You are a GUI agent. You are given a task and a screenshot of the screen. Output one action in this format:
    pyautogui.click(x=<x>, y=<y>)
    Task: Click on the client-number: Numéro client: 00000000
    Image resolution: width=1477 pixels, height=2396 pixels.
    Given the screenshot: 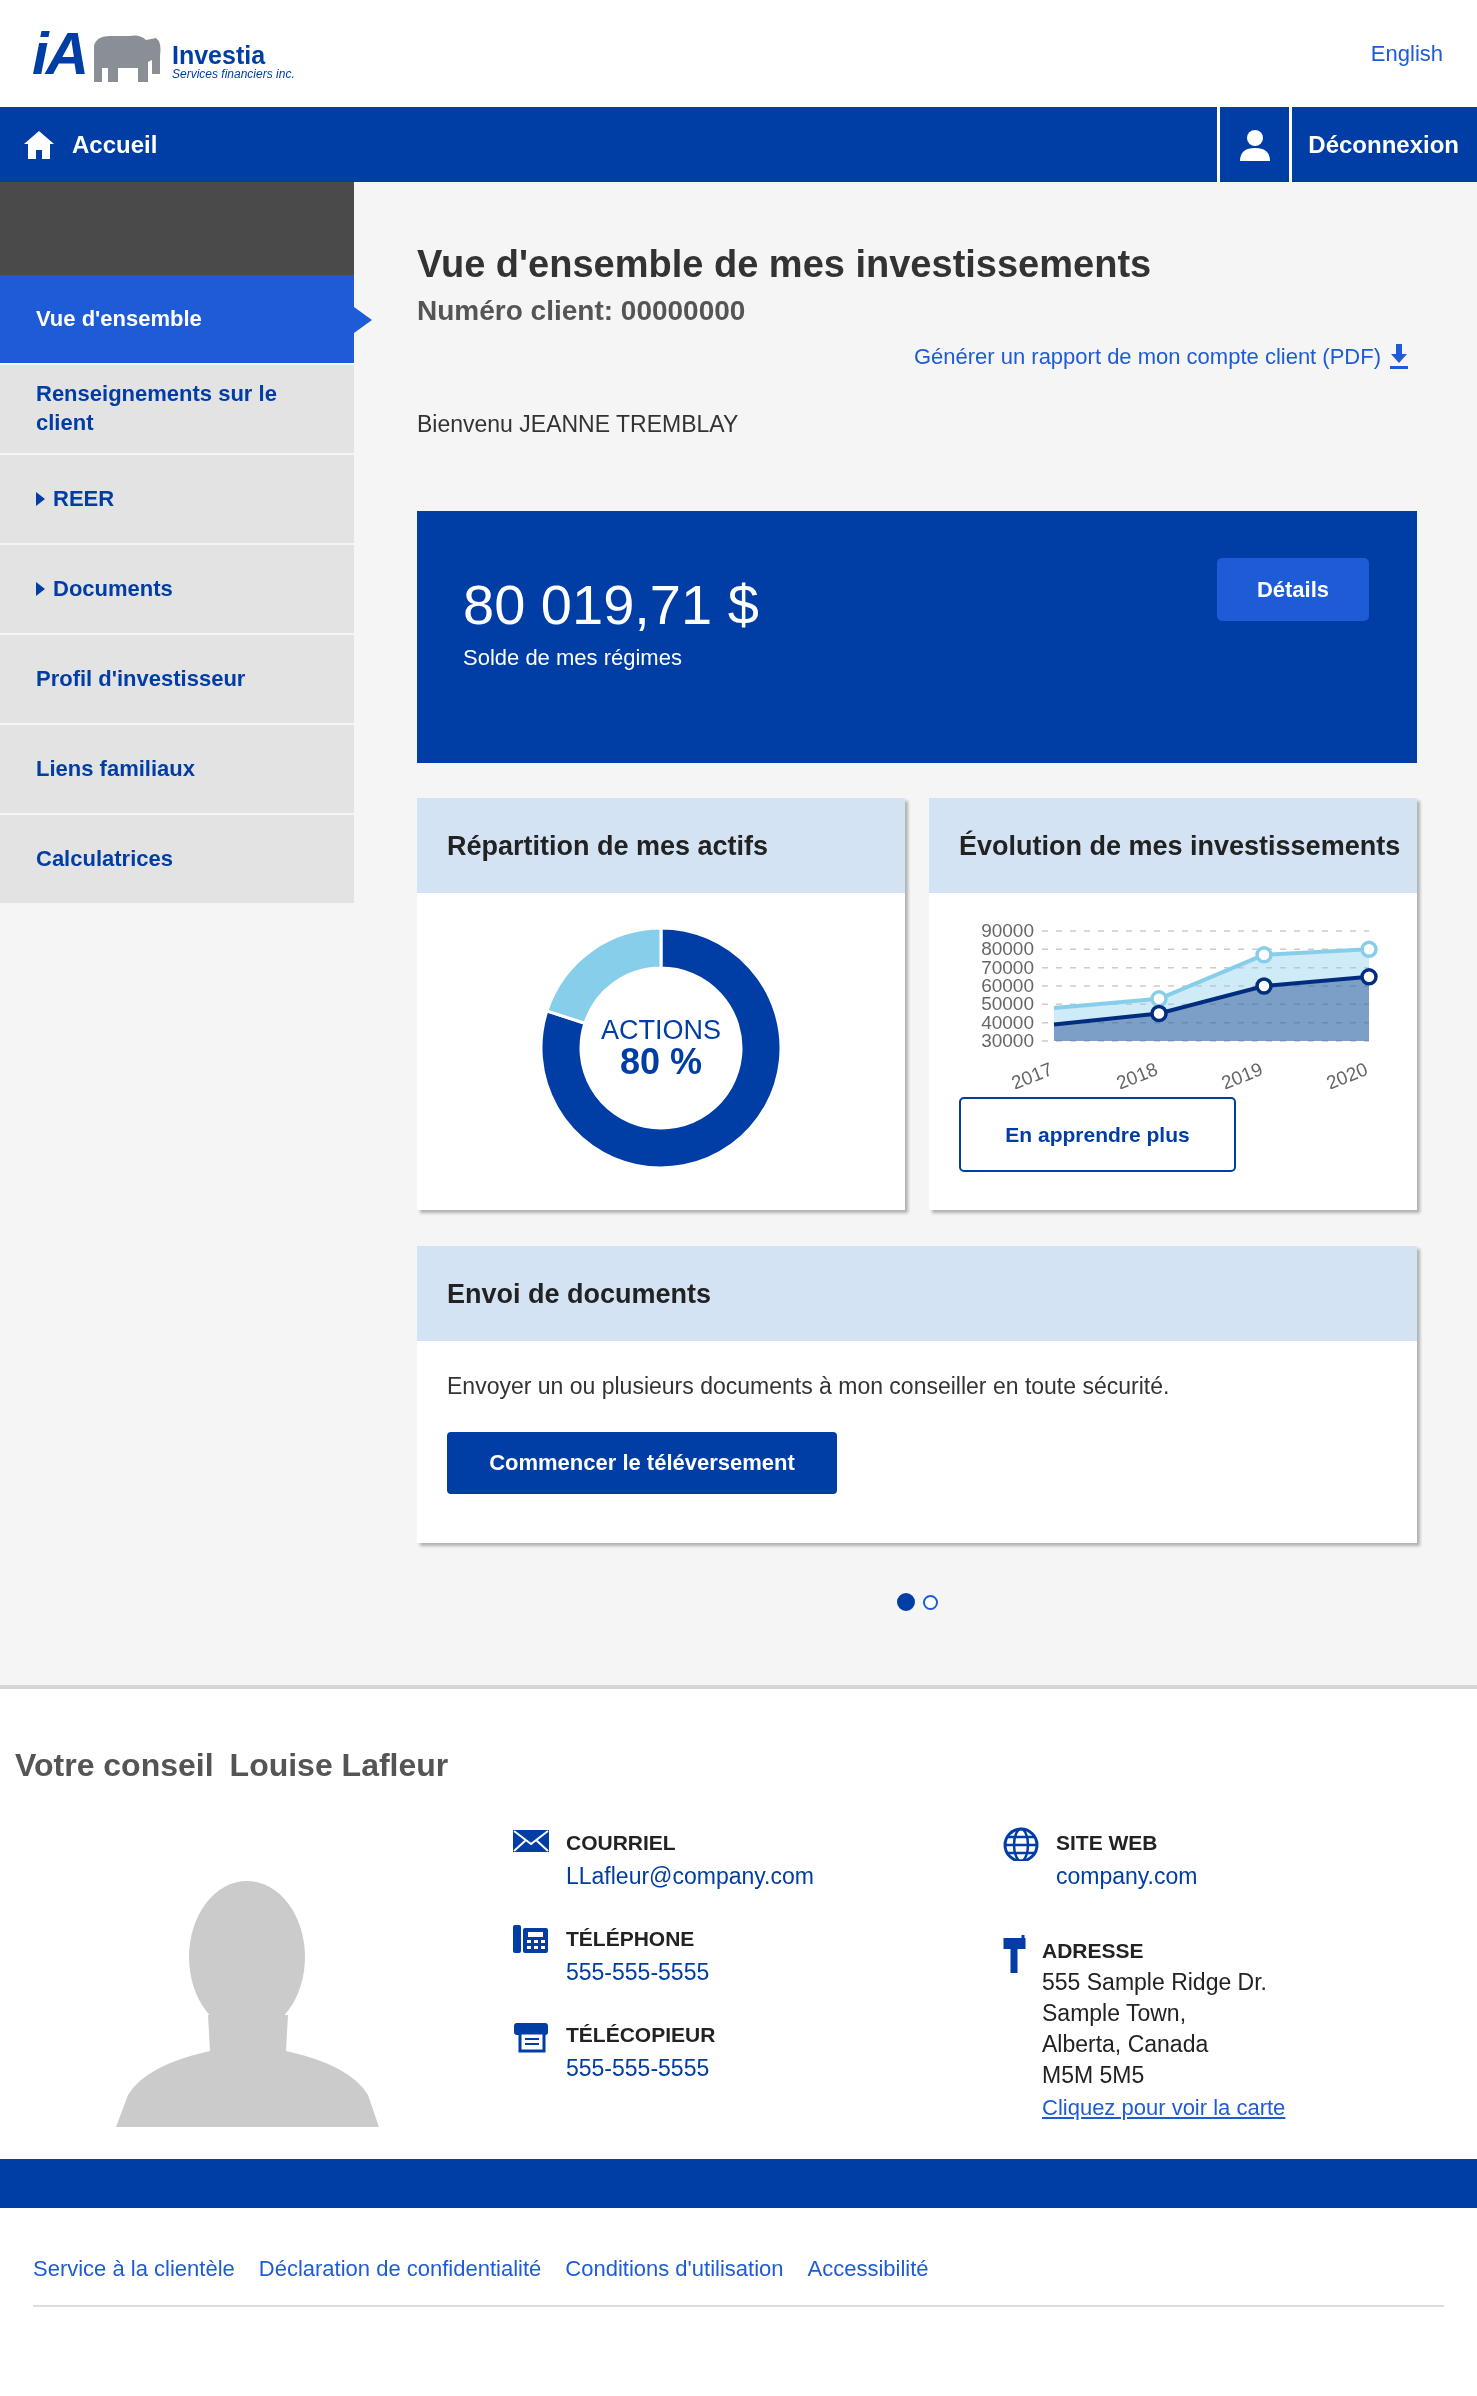 What is the action you would take?
    pyautogui.click(x=582, y=310)
    